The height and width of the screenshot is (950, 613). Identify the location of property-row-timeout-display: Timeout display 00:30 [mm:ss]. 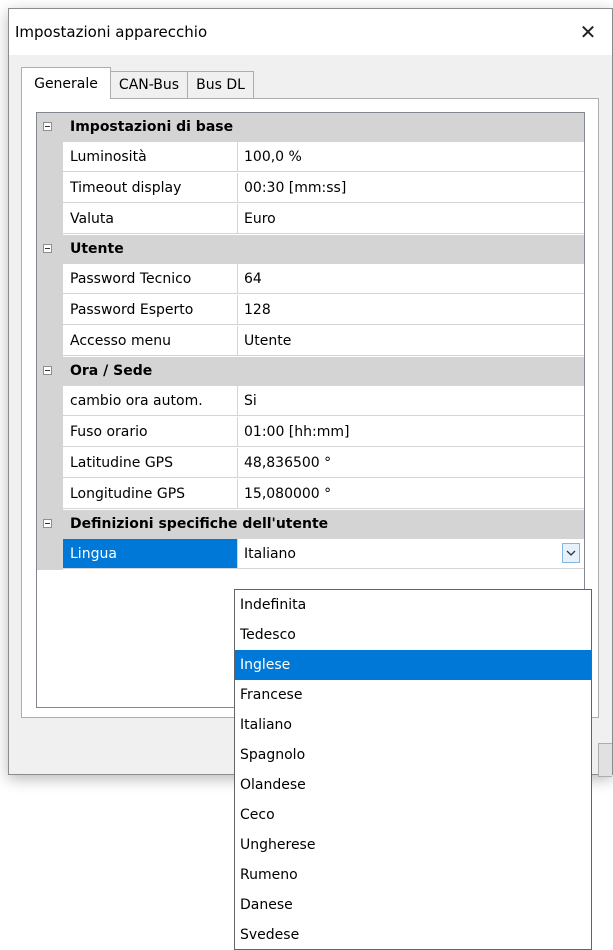
(310, 188).